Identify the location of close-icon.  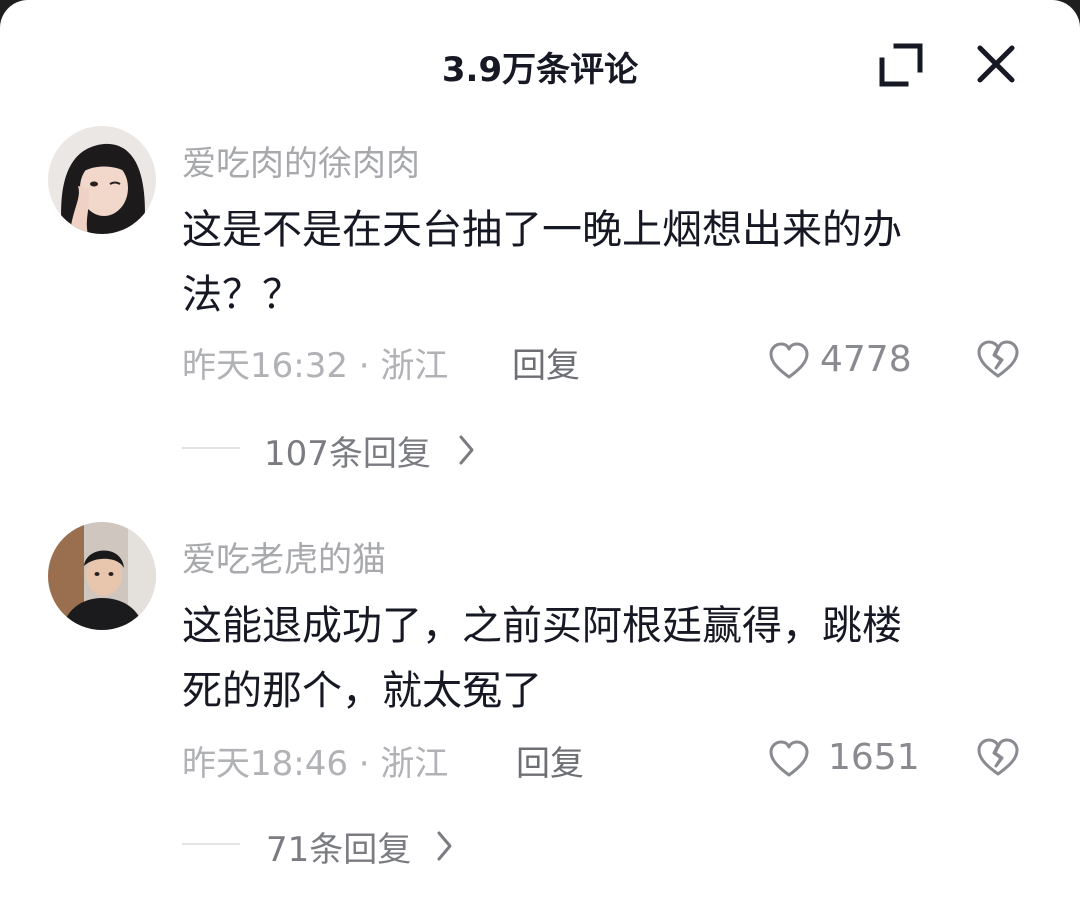
(996, 64).